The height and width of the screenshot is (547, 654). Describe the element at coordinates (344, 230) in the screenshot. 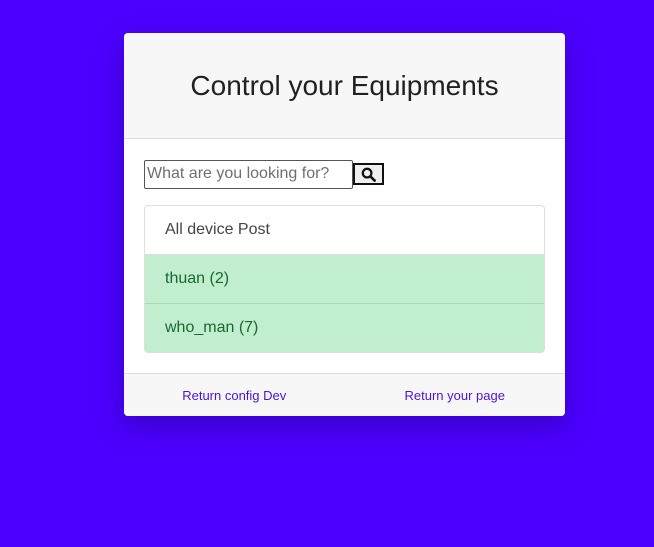

I see `device-list-header: All device Post` at that location.